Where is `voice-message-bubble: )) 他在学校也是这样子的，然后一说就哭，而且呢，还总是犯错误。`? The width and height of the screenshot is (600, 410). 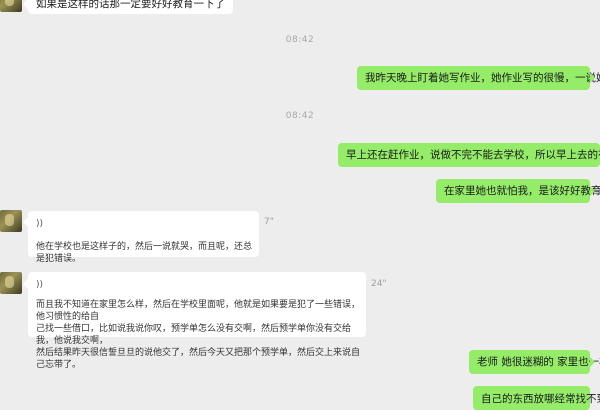
voice-message-bubble: )) 他在学校也是这样子的，然后一说就哭，而且呢，还总是犯错误。 is located at coordinates (143, 237).